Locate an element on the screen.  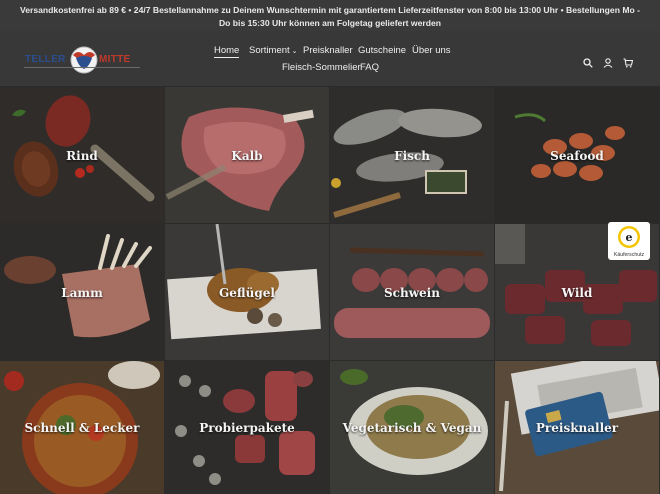
category-tile-kalb: Kalb is located at coordinates (247, 155).